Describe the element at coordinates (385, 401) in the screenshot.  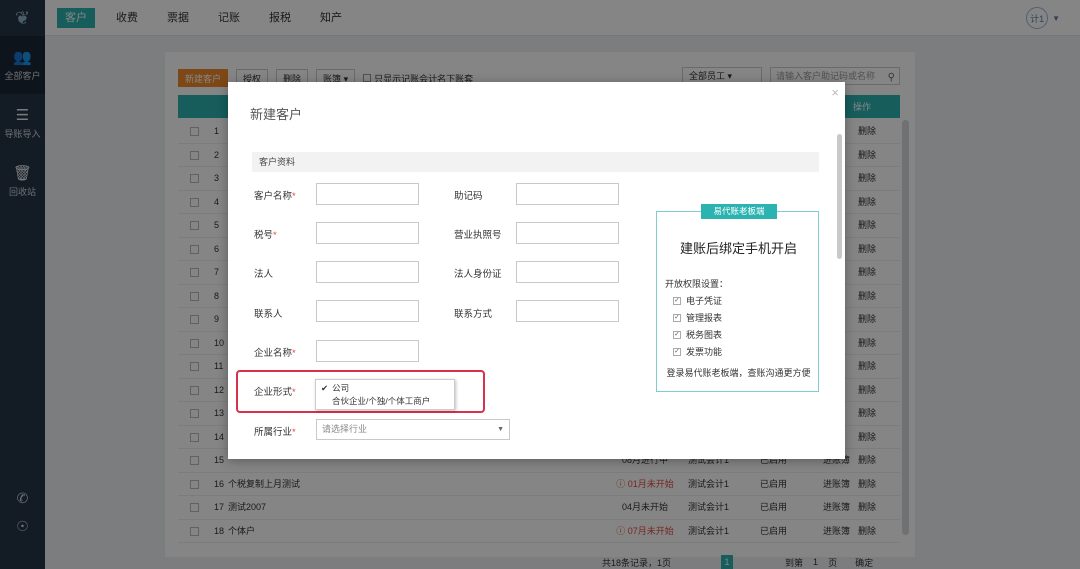
I see `company-form-option-partnership: 合伙企业/个独/个体工商户` at that location.